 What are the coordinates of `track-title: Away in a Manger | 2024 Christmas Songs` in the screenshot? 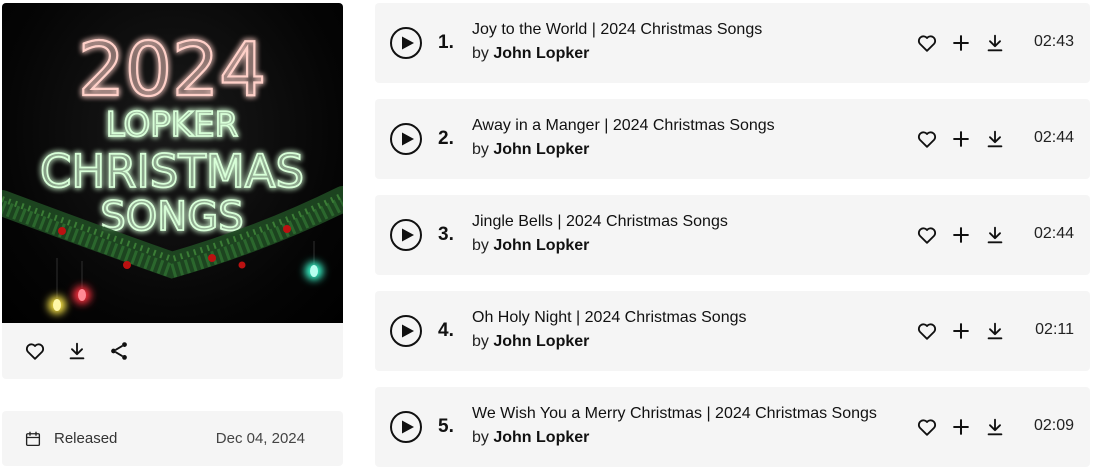 It's located at (623, 126).